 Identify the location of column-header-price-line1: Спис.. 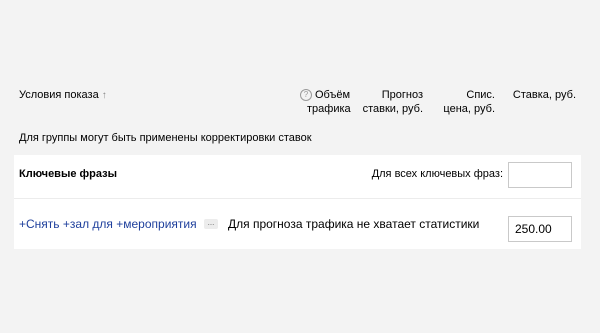
(480, 95).